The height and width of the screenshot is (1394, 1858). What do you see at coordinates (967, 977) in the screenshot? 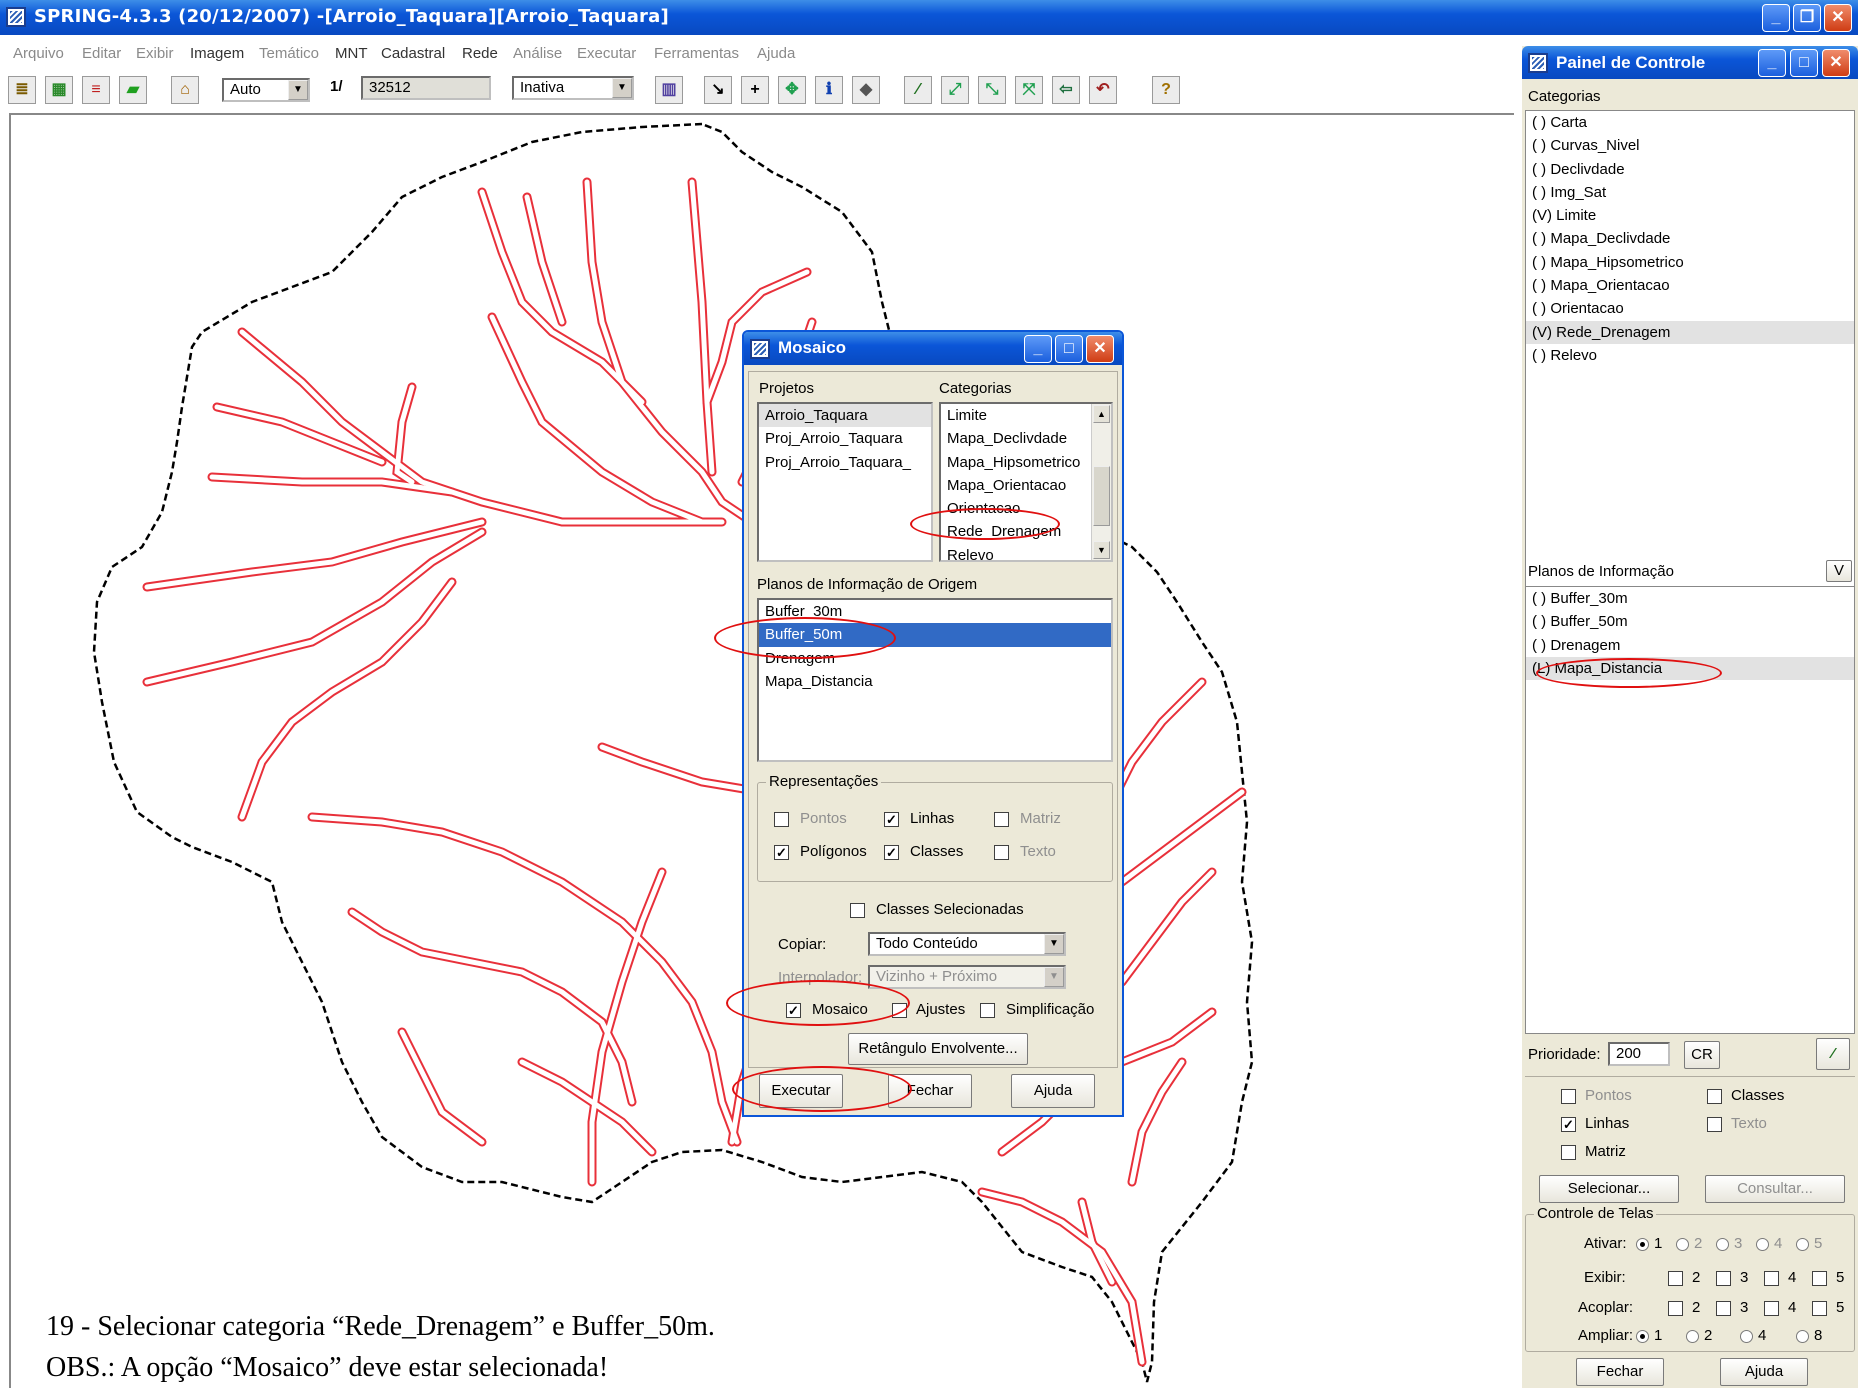
I see `interpolador-select: Vizinho + Próximo ▼` at bounding box center [967, 977].